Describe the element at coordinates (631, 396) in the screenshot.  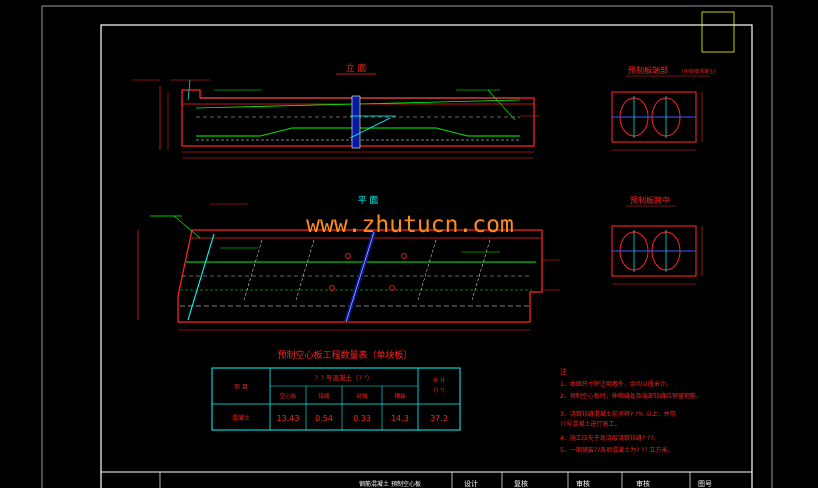
I see `note-line-2: 2、预制空心板时，伸缩缝处及端部铰缝应预留钢筋，` at that location.